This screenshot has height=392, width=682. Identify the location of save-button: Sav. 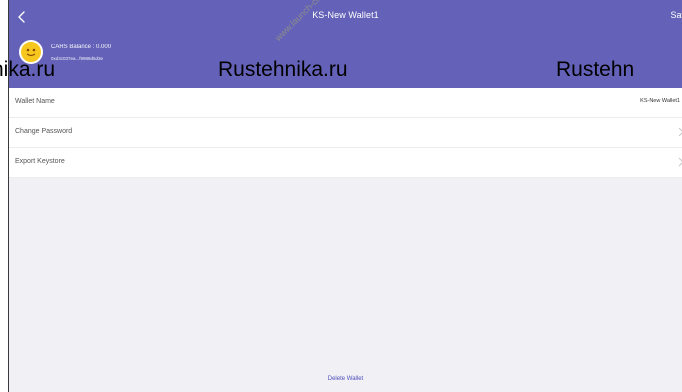
(676, 15).